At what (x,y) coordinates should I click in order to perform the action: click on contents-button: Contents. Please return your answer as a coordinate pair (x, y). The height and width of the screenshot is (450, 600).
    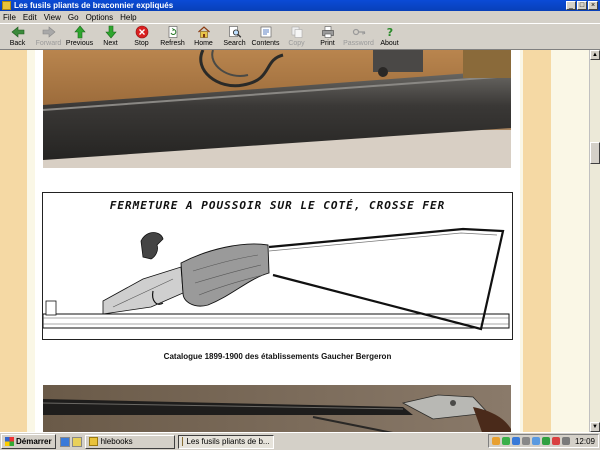
    Looking at the image, I should click on (265, 37).